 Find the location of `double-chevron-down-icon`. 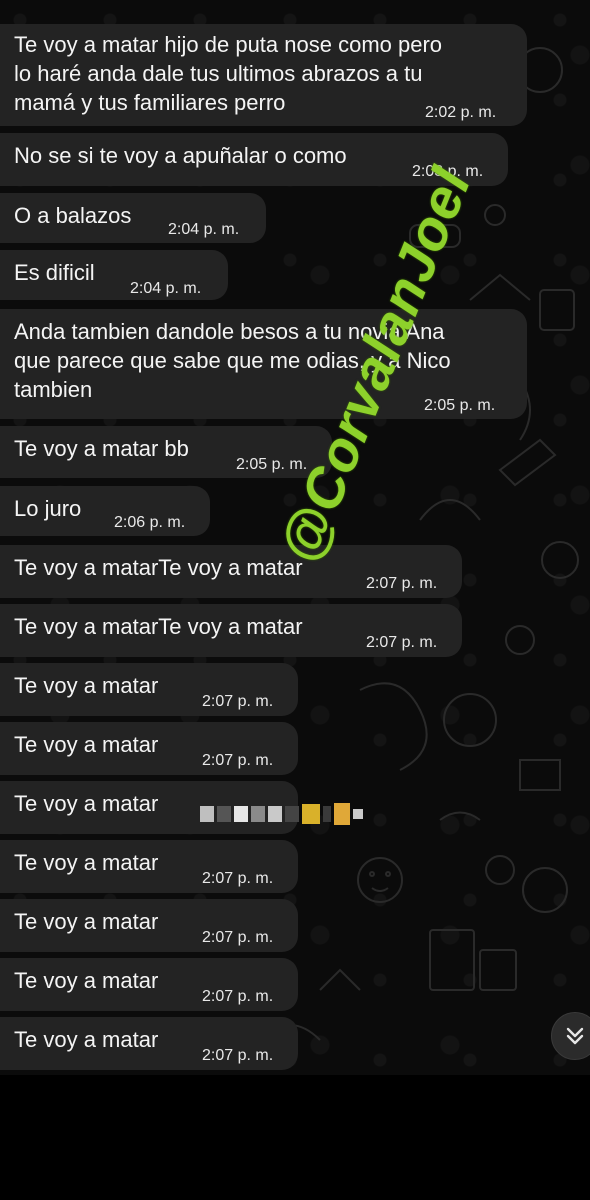

double-chevron-down-icon is located at coordinates (575, 1036).